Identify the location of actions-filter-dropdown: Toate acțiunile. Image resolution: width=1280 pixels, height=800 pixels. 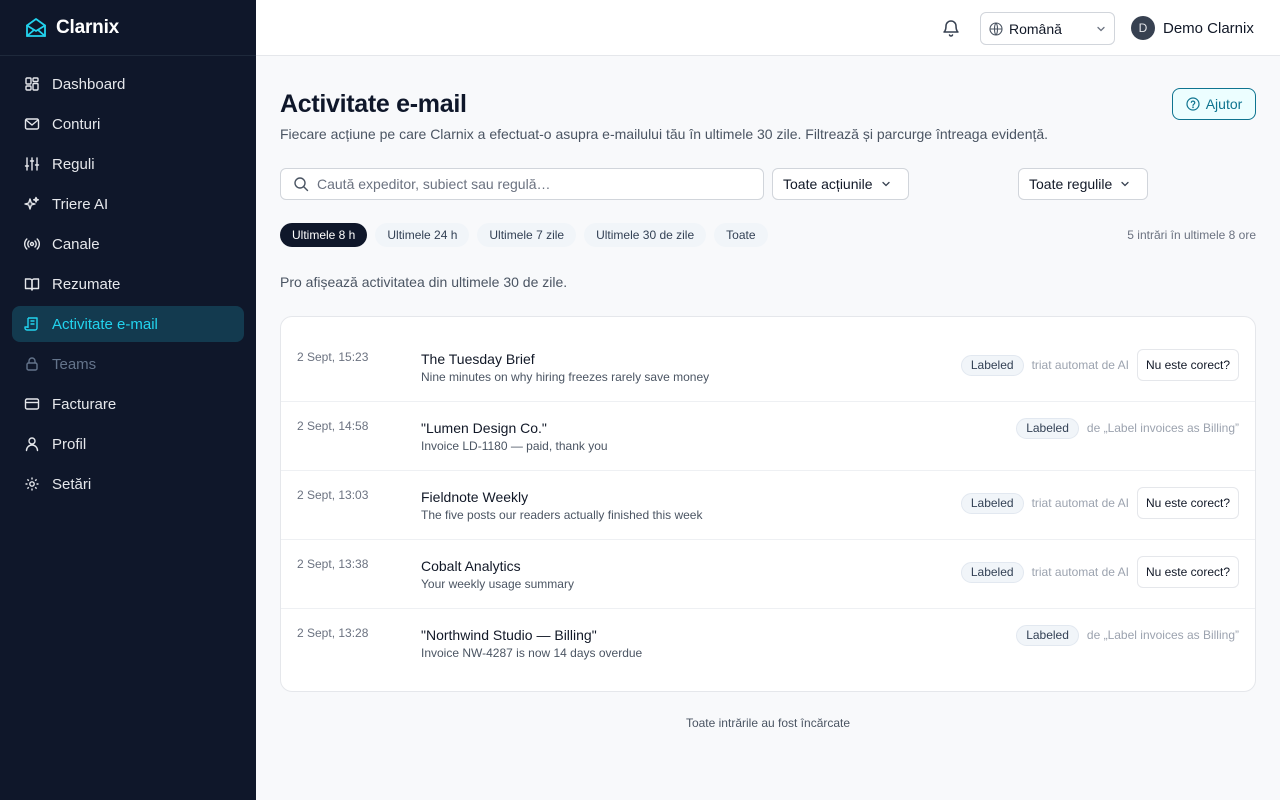
(840, 184).